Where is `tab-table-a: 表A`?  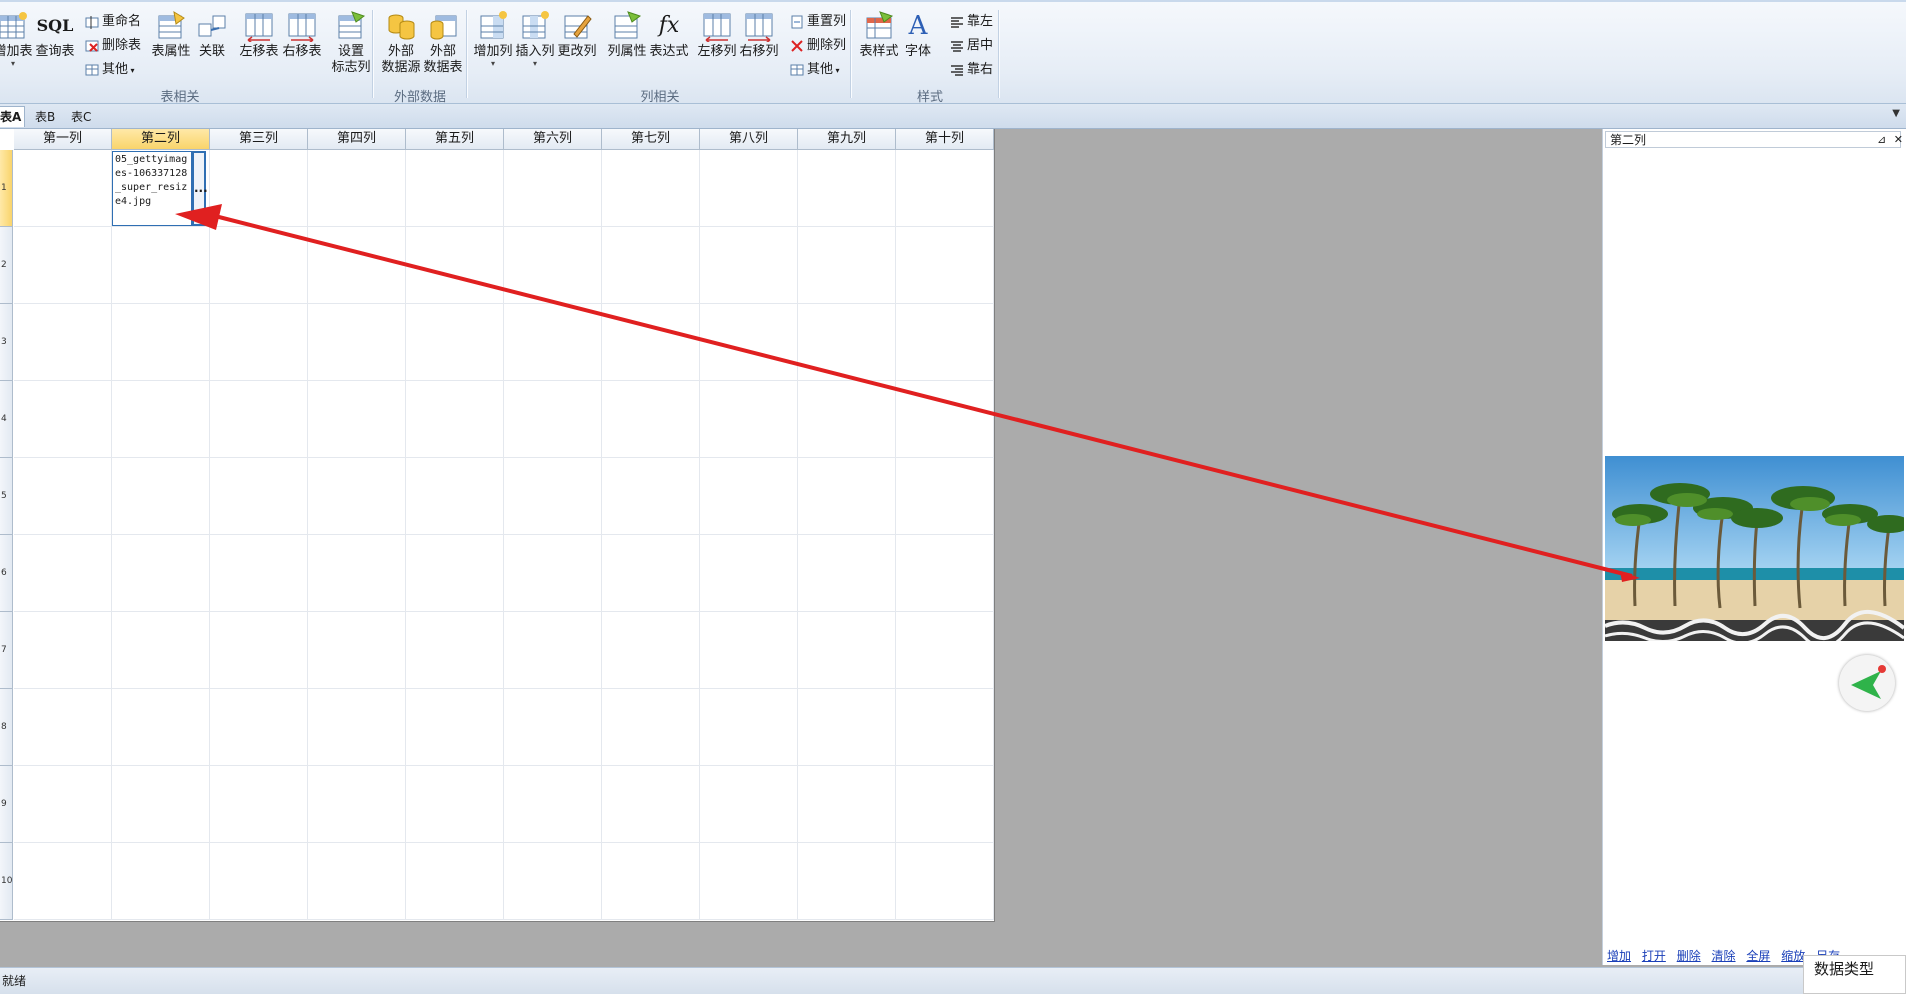 tab-table-a: 表A is located at coordinates (13, 116).